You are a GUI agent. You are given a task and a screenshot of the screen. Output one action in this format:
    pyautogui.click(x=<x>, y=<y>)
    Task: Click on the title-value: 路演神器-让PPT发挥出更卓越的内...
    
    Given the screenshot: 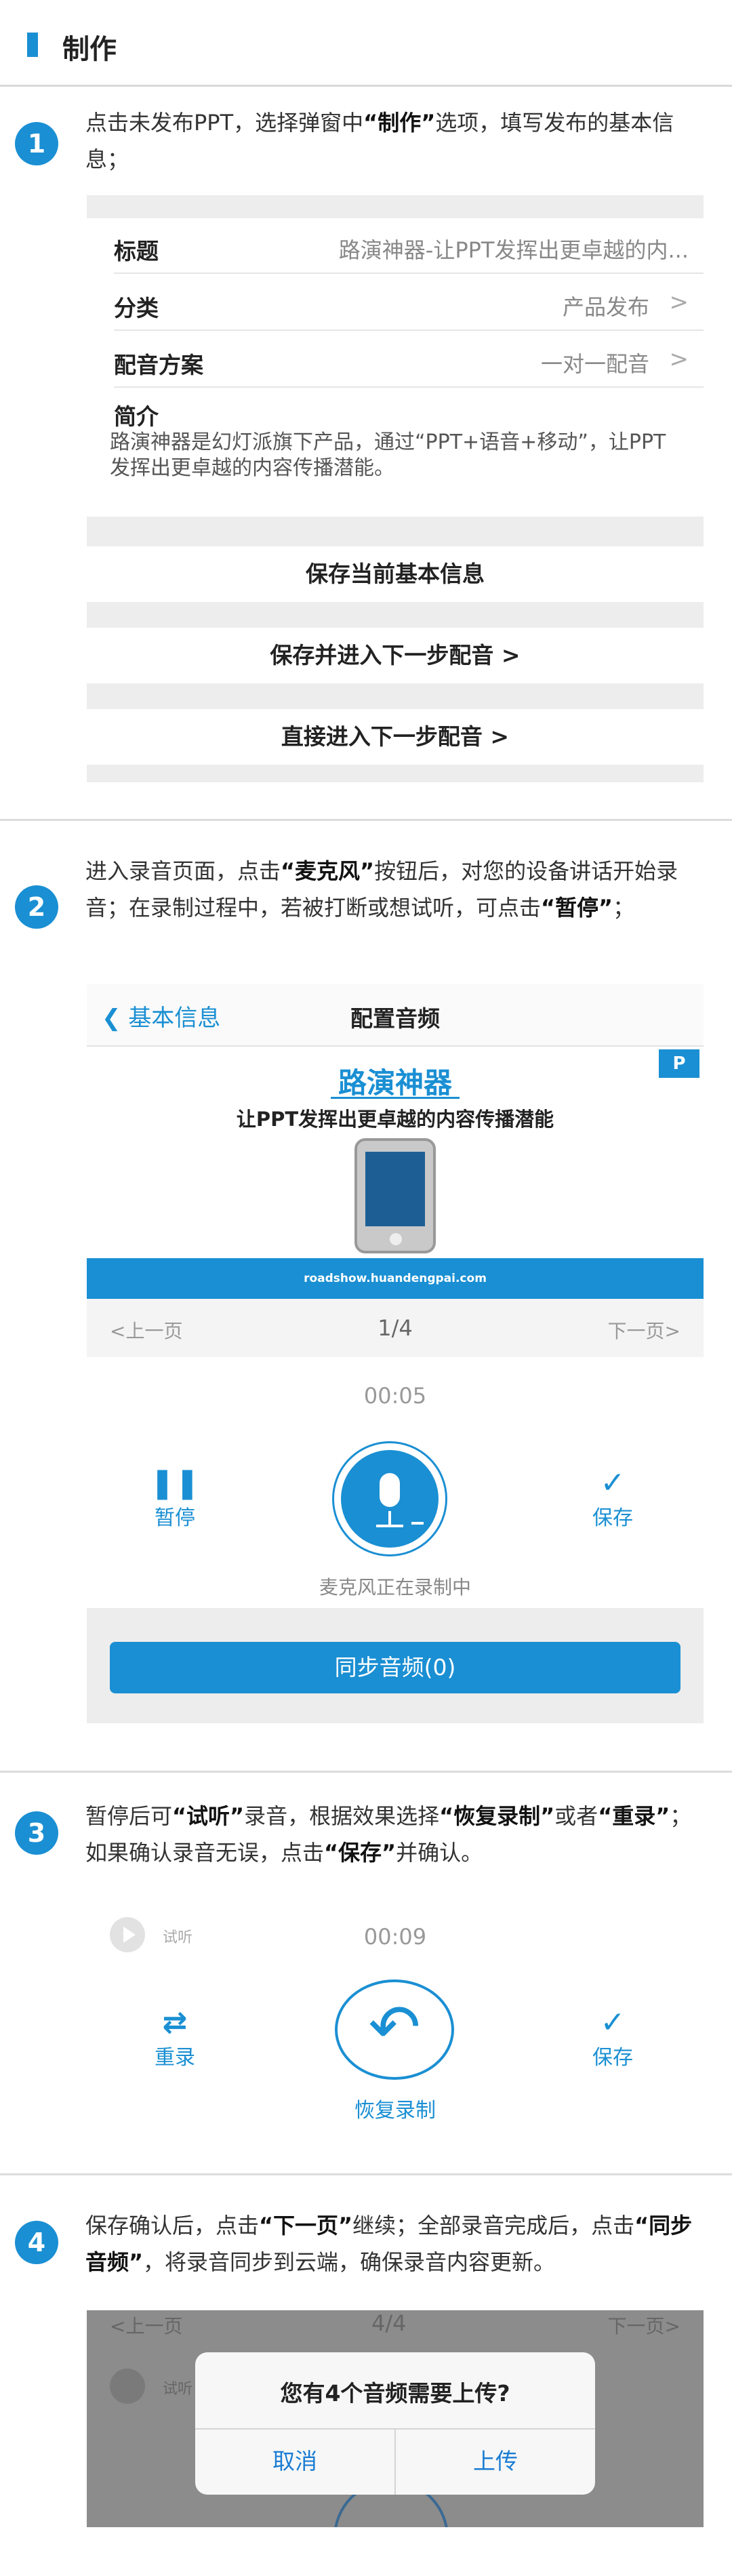 What is the action you would take?
    pyautogui.click(x=513, y=250)
    